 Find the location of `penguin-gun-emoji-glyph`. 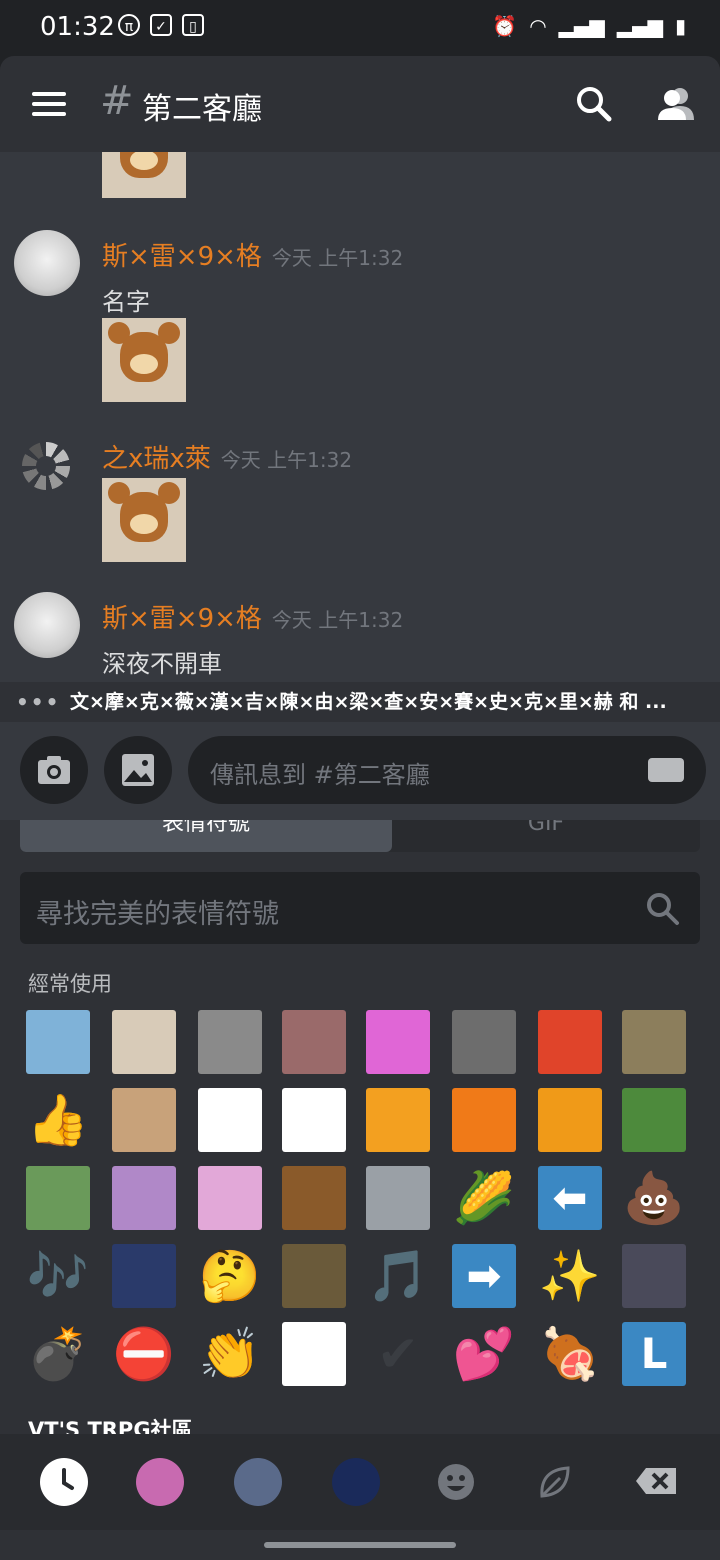

penguin-gun-emoji-glyph is located at coordinates (314, 1354).